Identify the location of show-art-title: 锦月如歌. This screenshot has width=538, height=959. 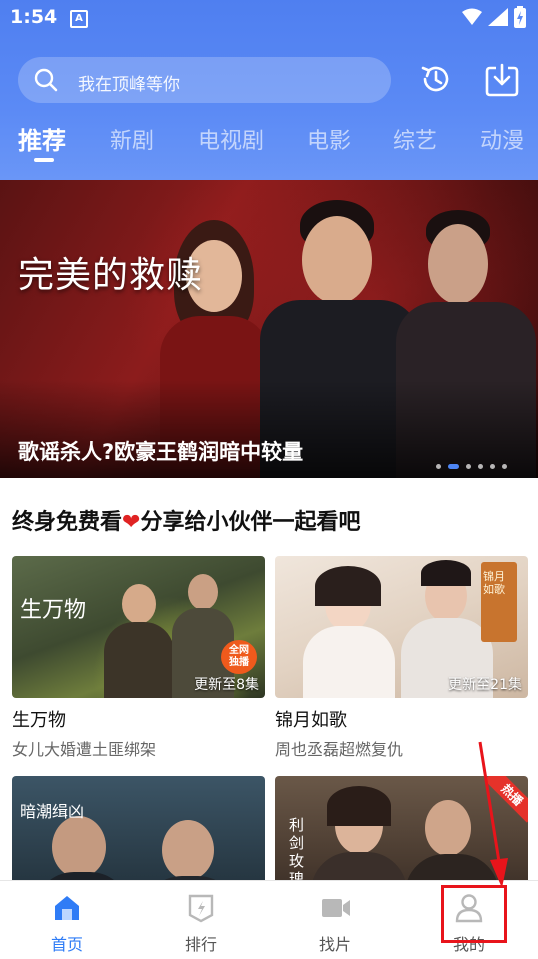
(494, 583).